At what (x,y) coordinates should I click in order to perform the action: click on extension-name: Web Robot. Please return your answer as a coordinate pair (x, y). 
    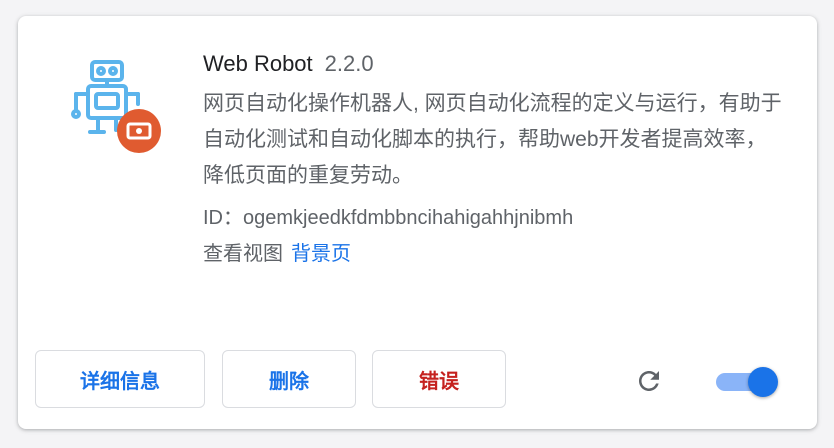
    Looking at the image, I should click on (258, 63).